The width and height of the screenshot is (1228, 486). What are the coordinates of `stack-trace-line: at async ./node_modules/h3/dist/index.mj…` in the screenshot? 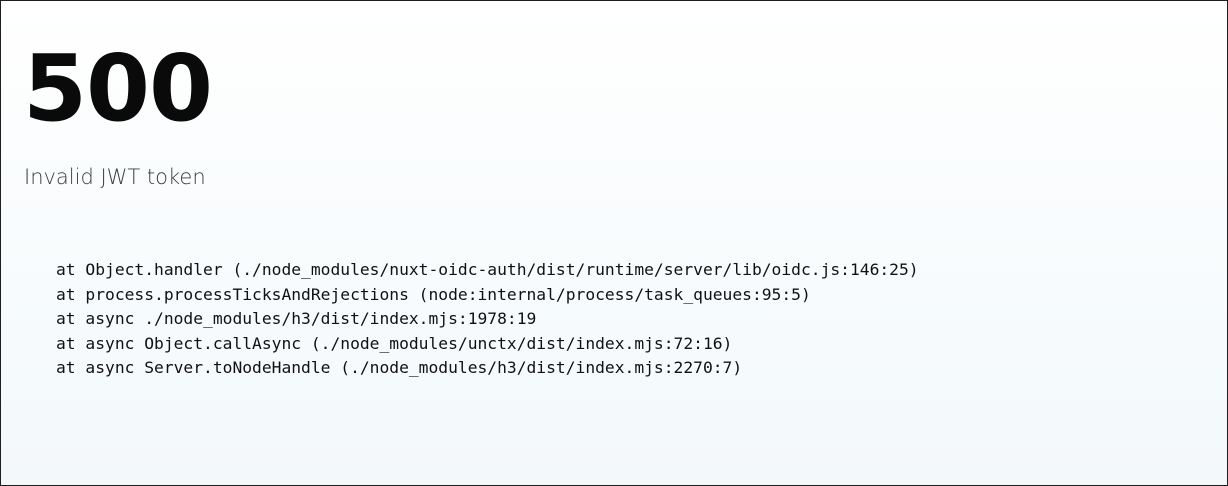 It's located at (296, 319).